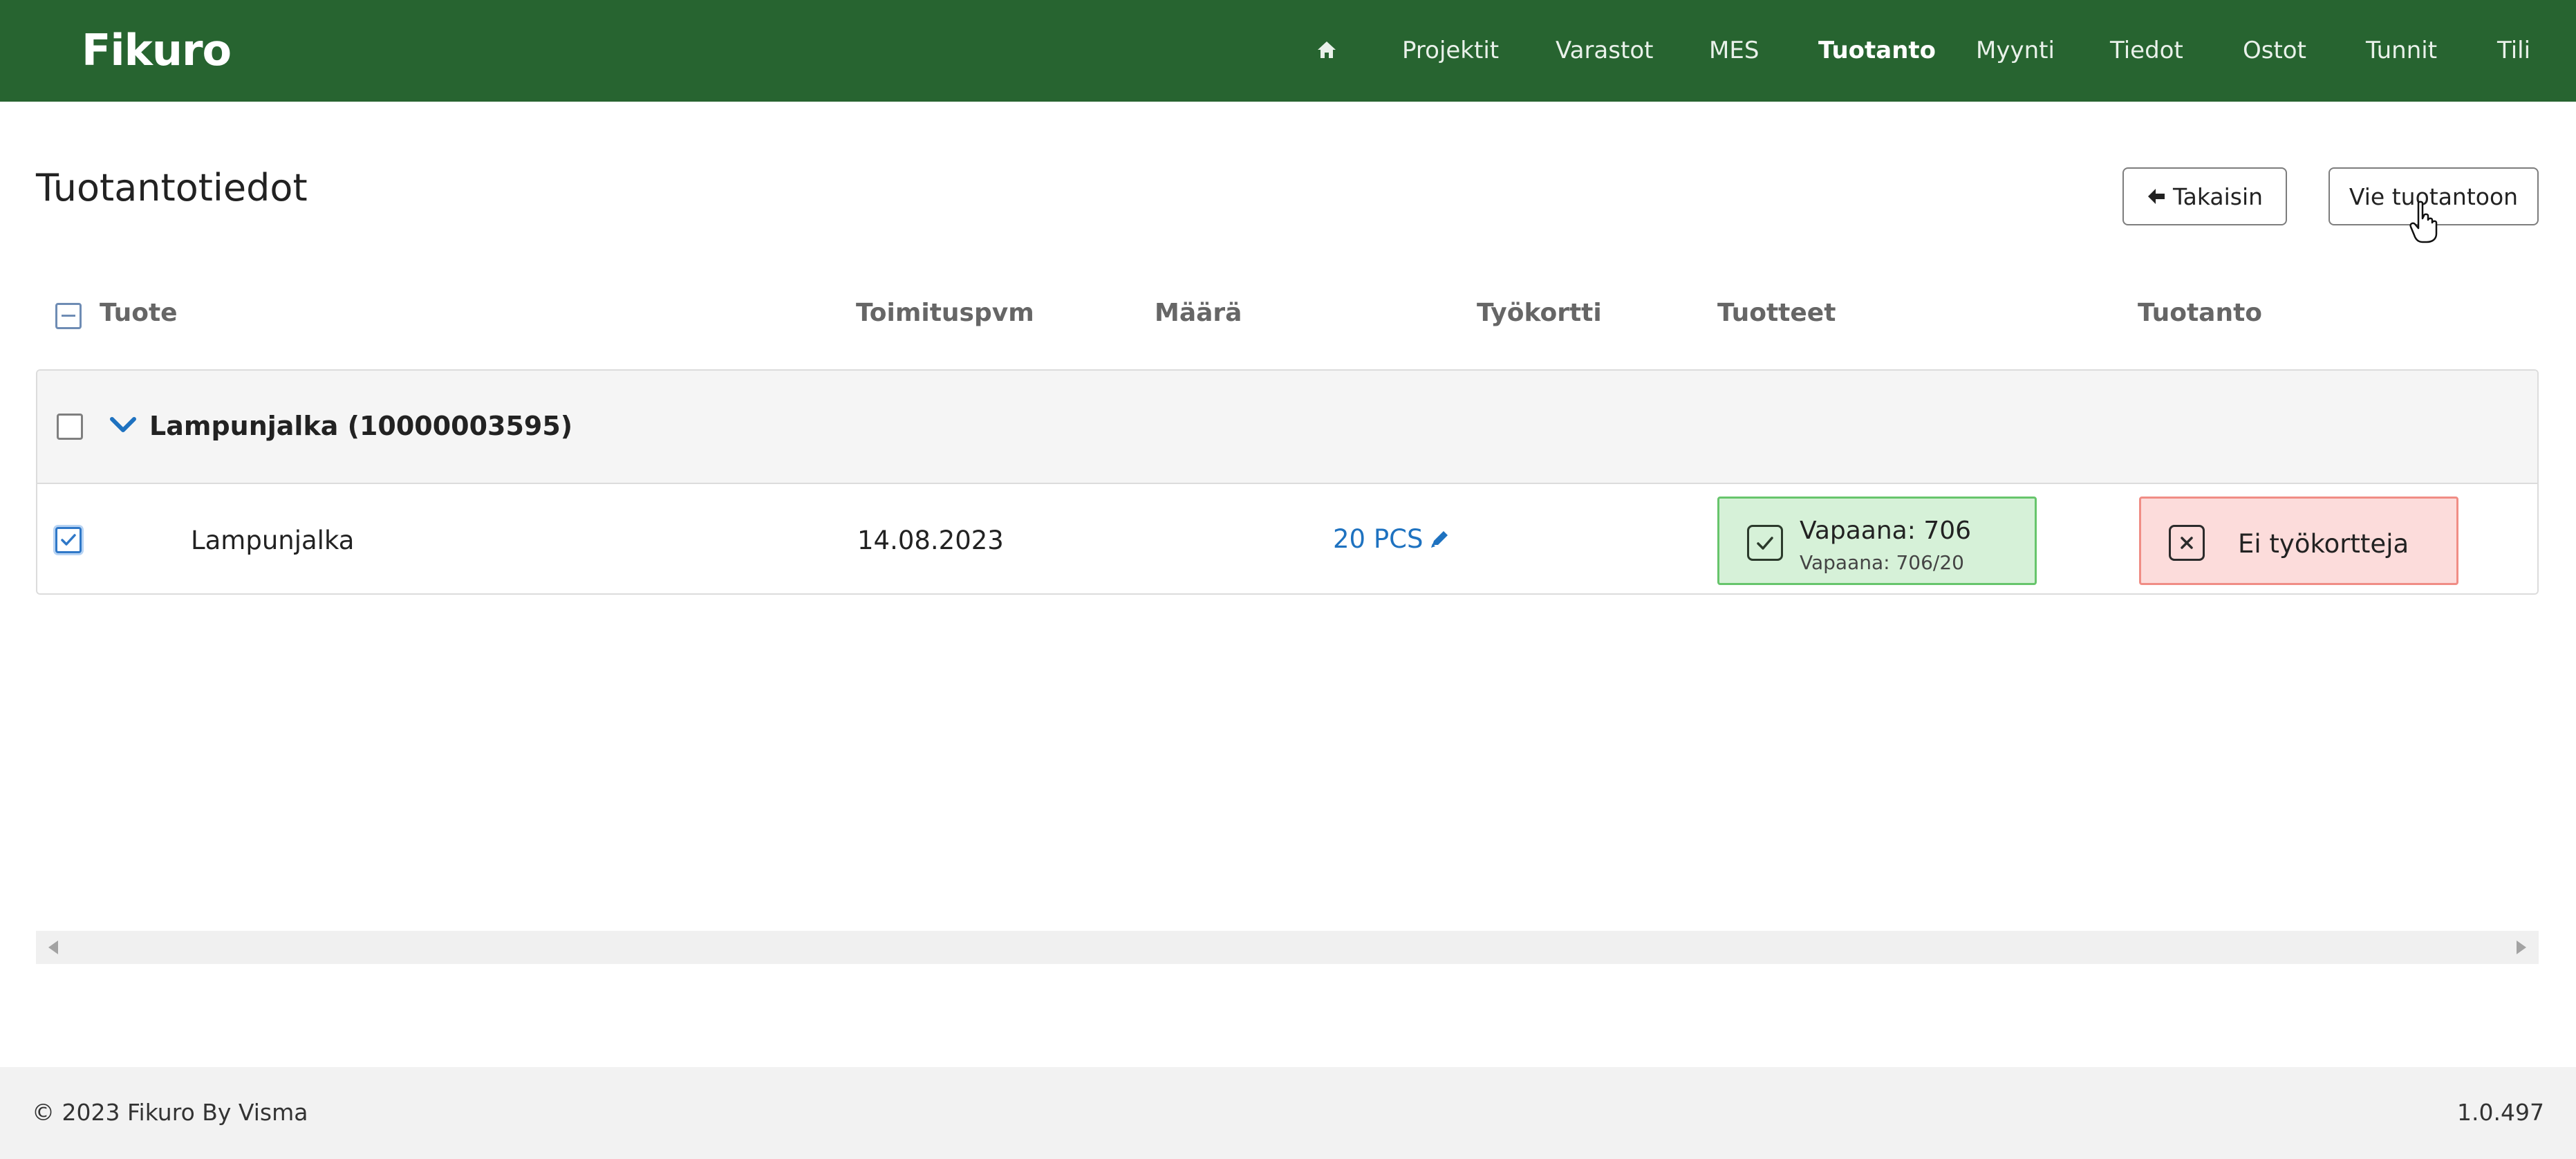 This screenshot has height=1159, width=2576. I want to click on scroll-left-arrow-icon, so click(53, 947).